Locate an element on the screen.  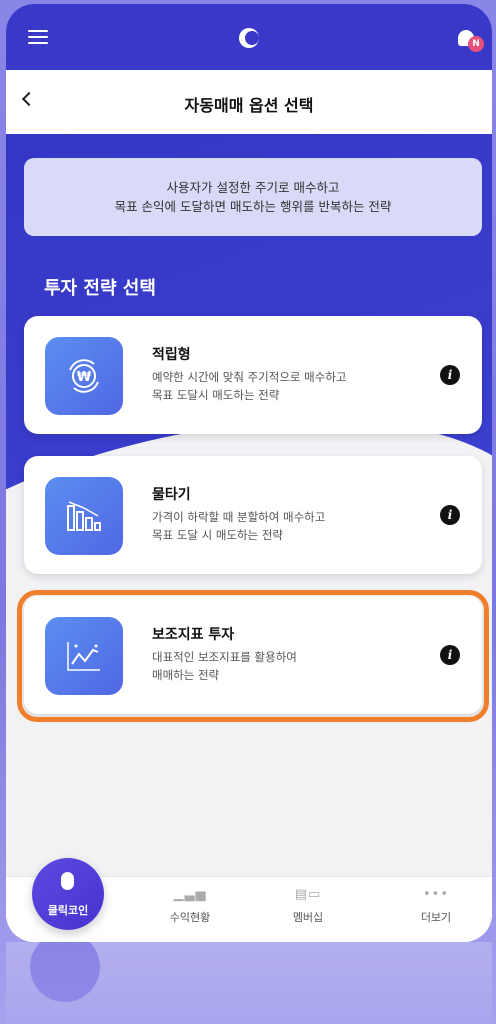
notification-badge: N is located at coordinates (476, 44).